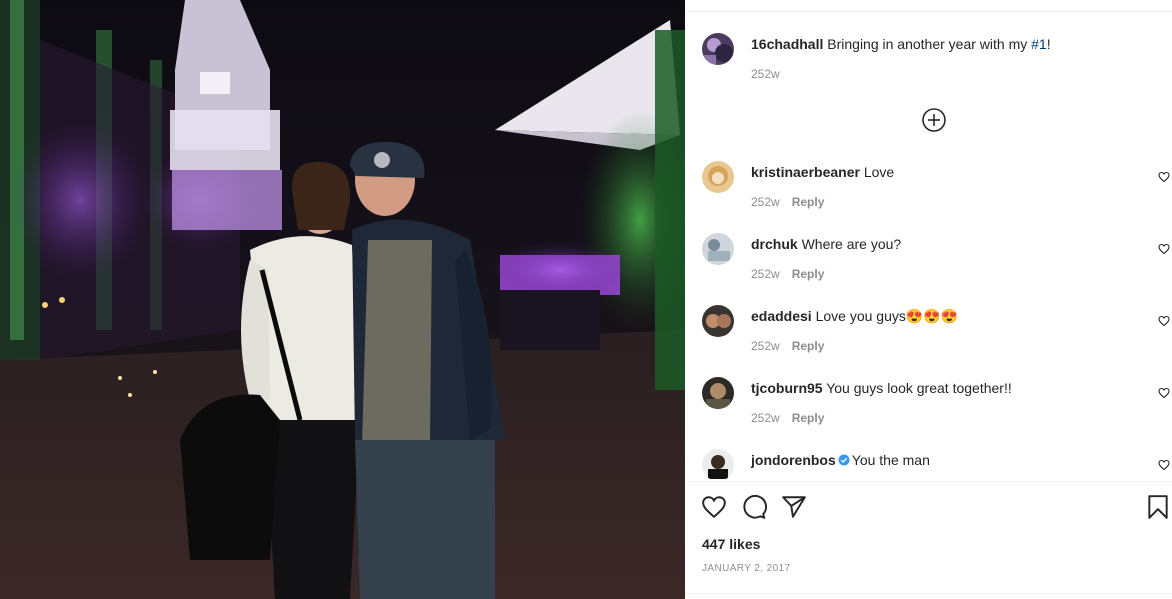  What do you see at coordinates (928, 11) in the screenshot?
I see `header-divider` at bounding box center [928, 11].